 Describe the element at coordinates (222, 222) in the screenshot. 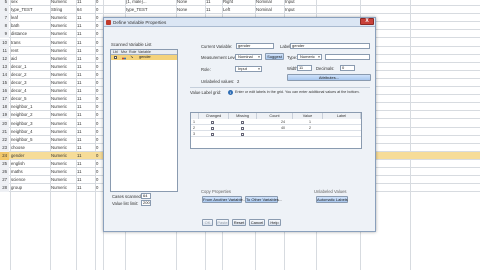

I see `paste-button: Paste` at that location.